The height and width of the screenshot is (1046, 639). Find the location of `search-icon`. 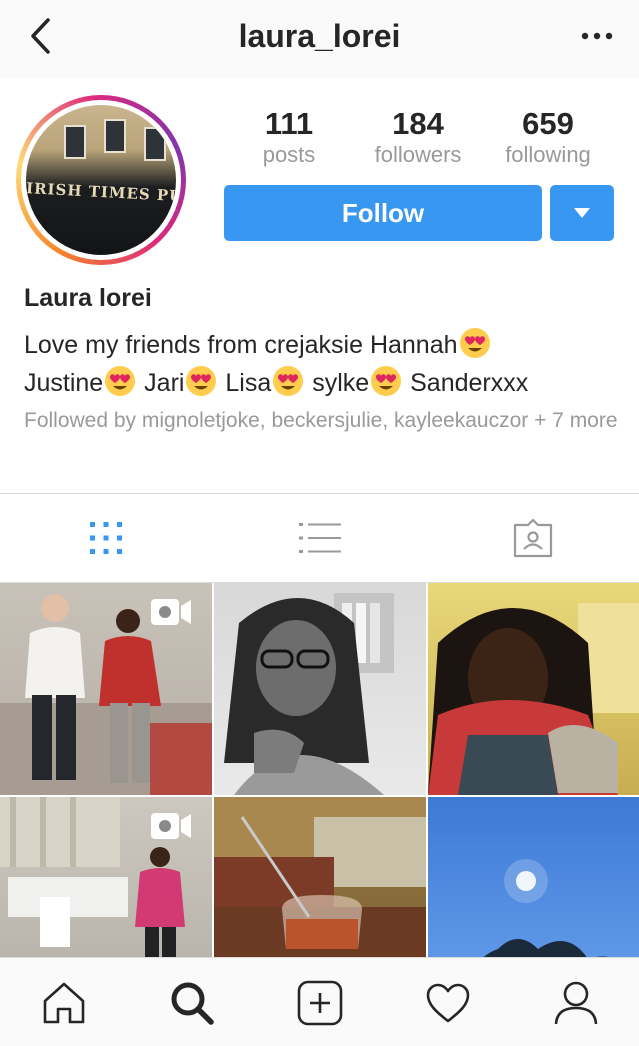

search-icon is located at coordinates (192, 1003).